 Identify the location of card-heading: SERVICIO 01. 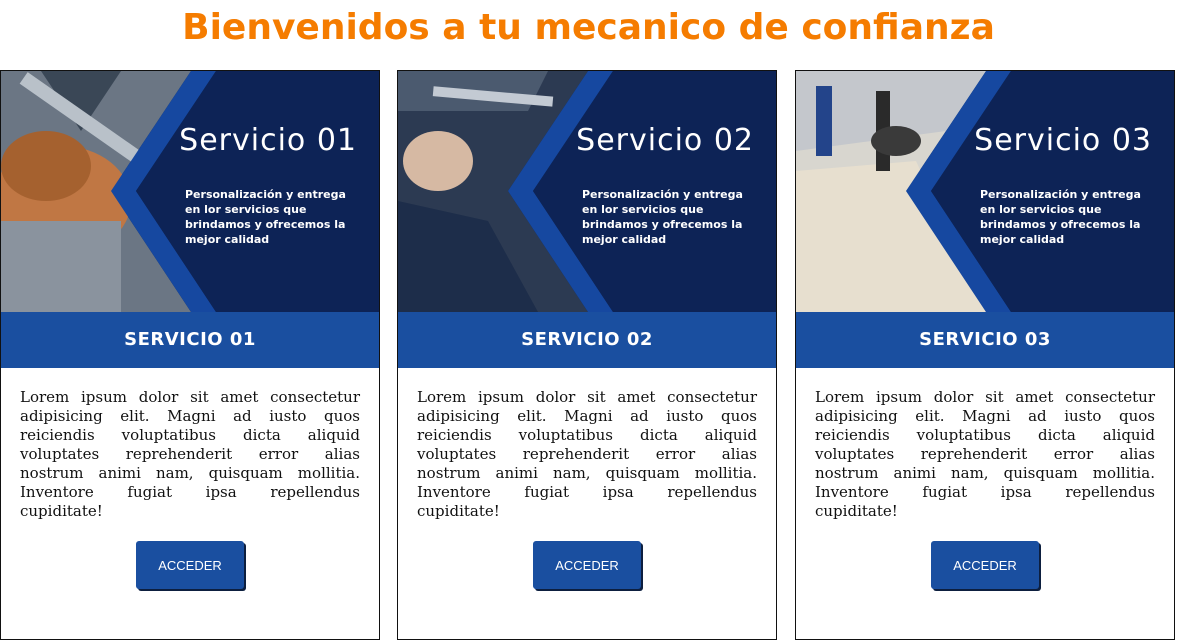
(190, 340).